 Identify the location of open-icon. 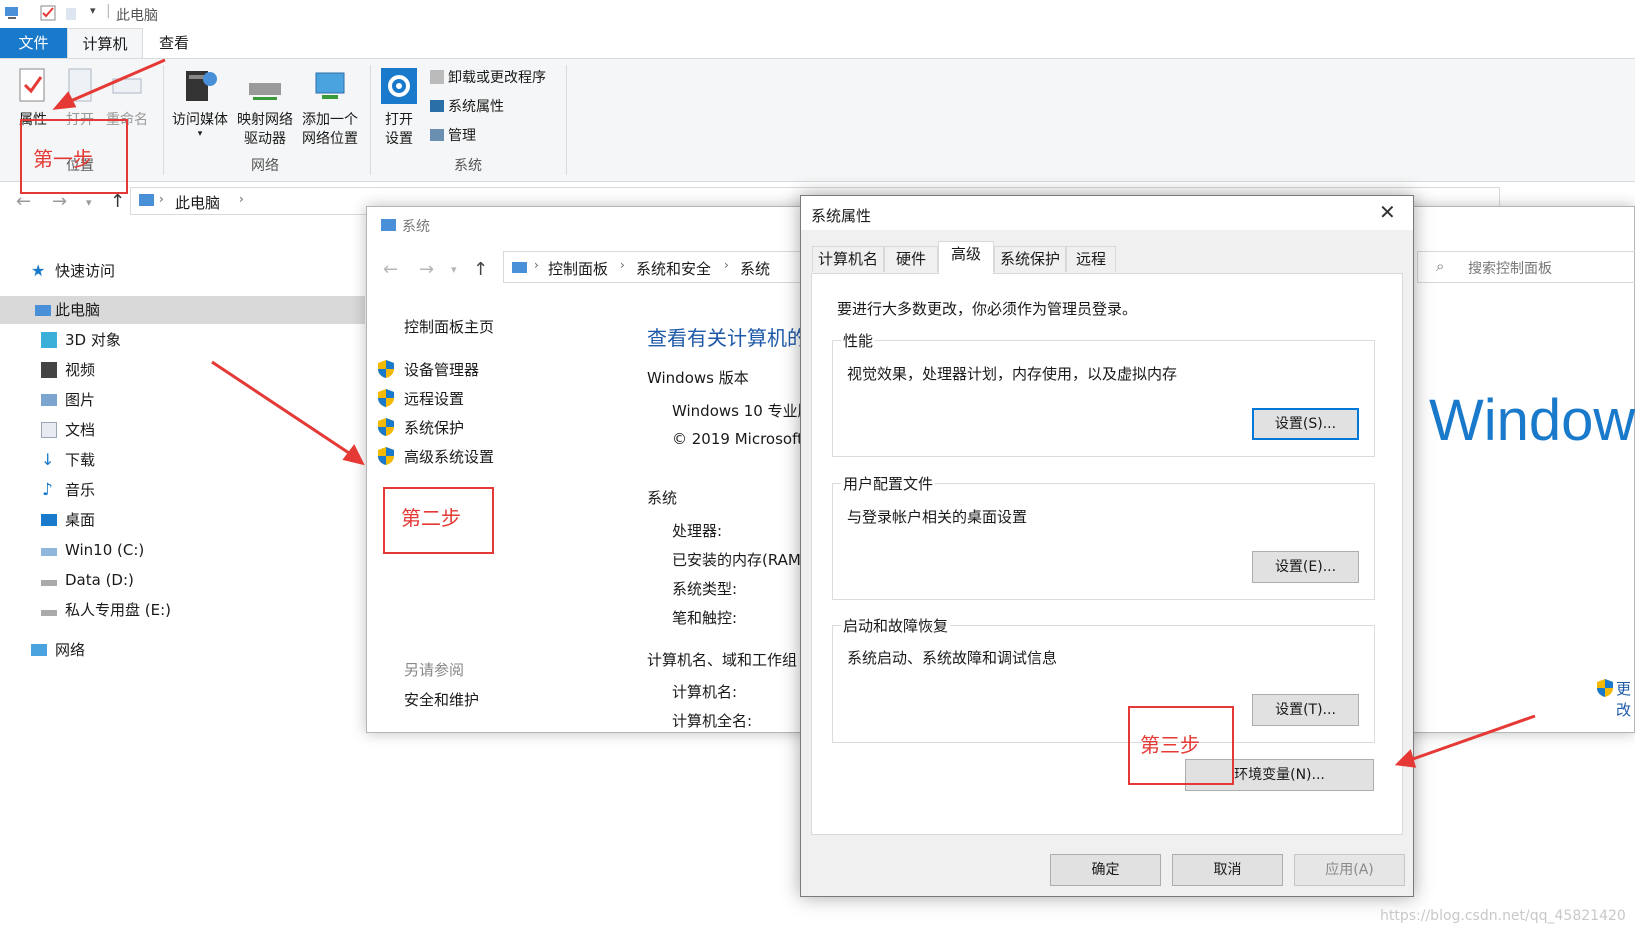
(80, 85).